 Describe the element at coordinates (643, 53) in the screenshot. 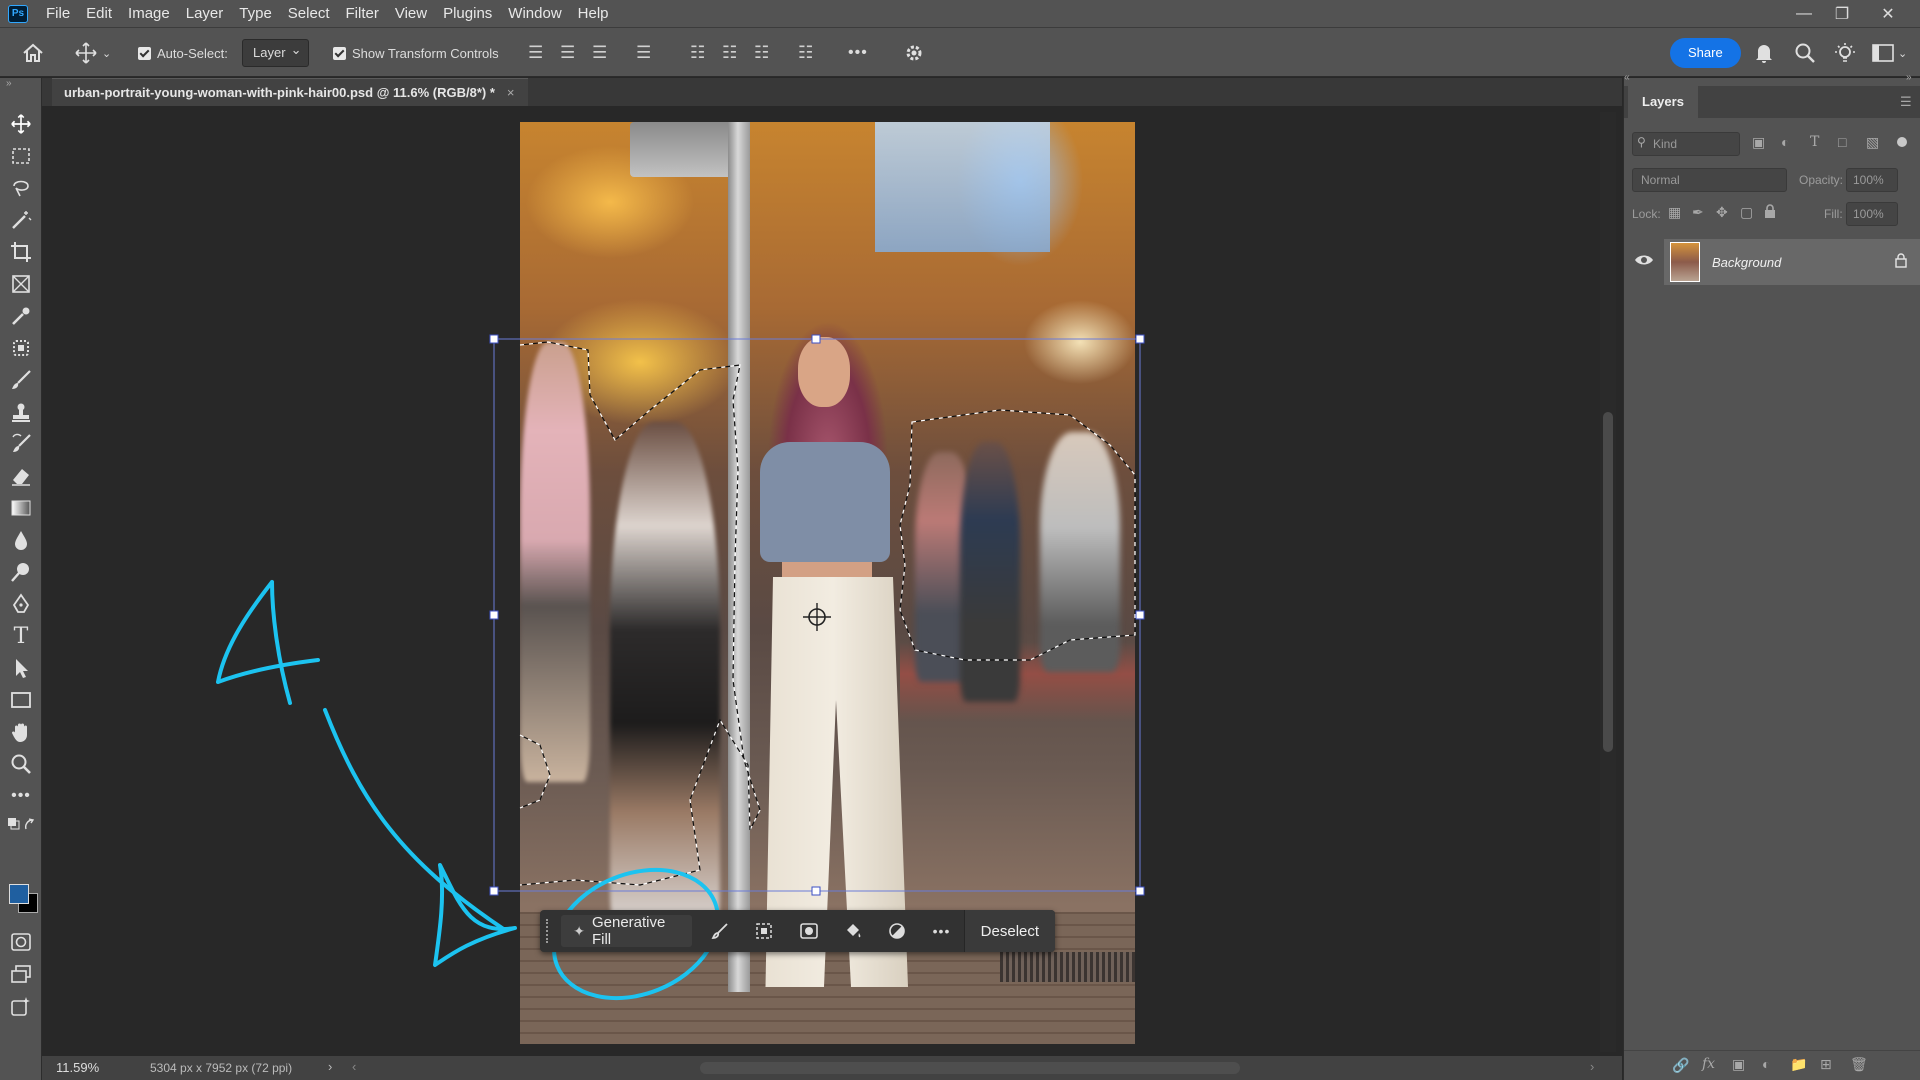

I see `distribute-vertical-icon: ☰` at that location.